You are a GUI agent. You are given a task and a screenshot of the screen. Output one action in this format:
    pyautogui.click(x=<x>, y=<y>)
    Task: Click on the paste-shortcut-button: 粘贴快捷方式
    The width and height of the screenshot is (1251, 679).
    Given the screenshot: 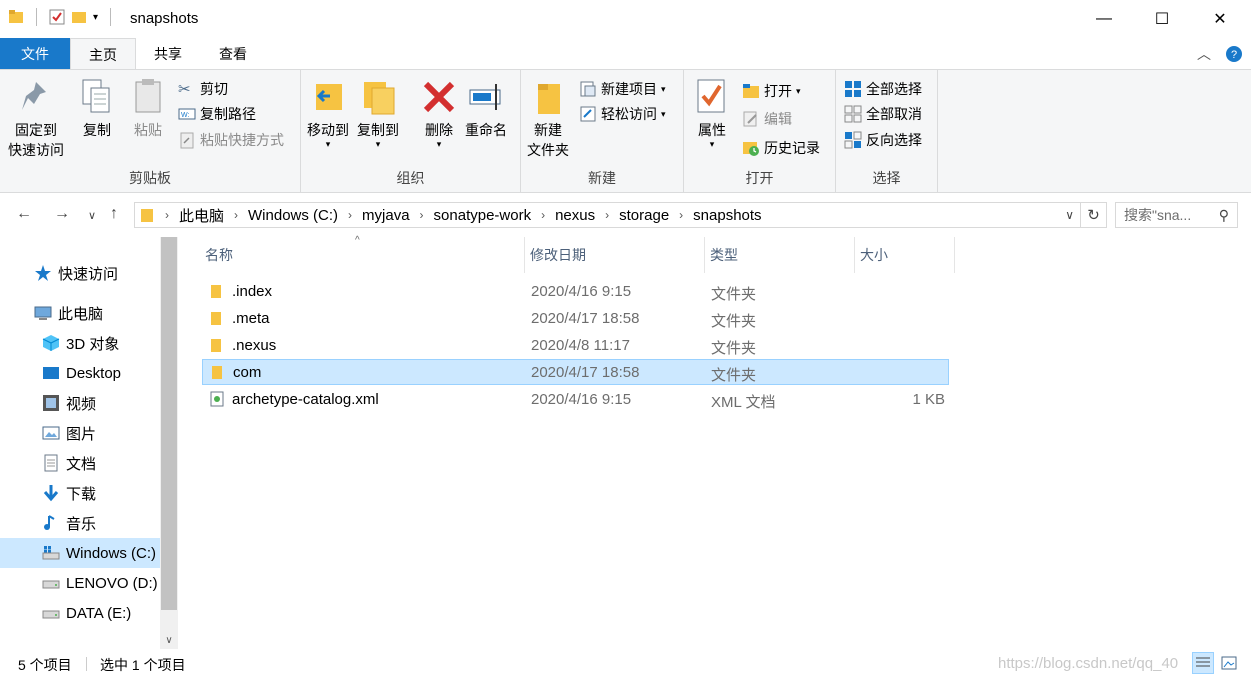 What is the action you would take?
    pyautogui.click(x=231, y=140)
    